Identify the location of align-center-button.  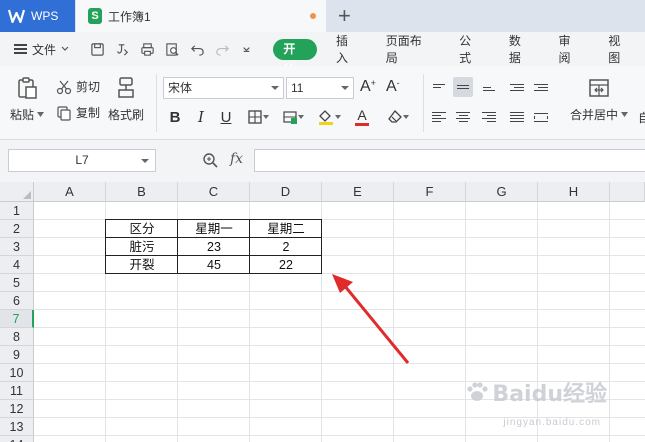
(463, 117).